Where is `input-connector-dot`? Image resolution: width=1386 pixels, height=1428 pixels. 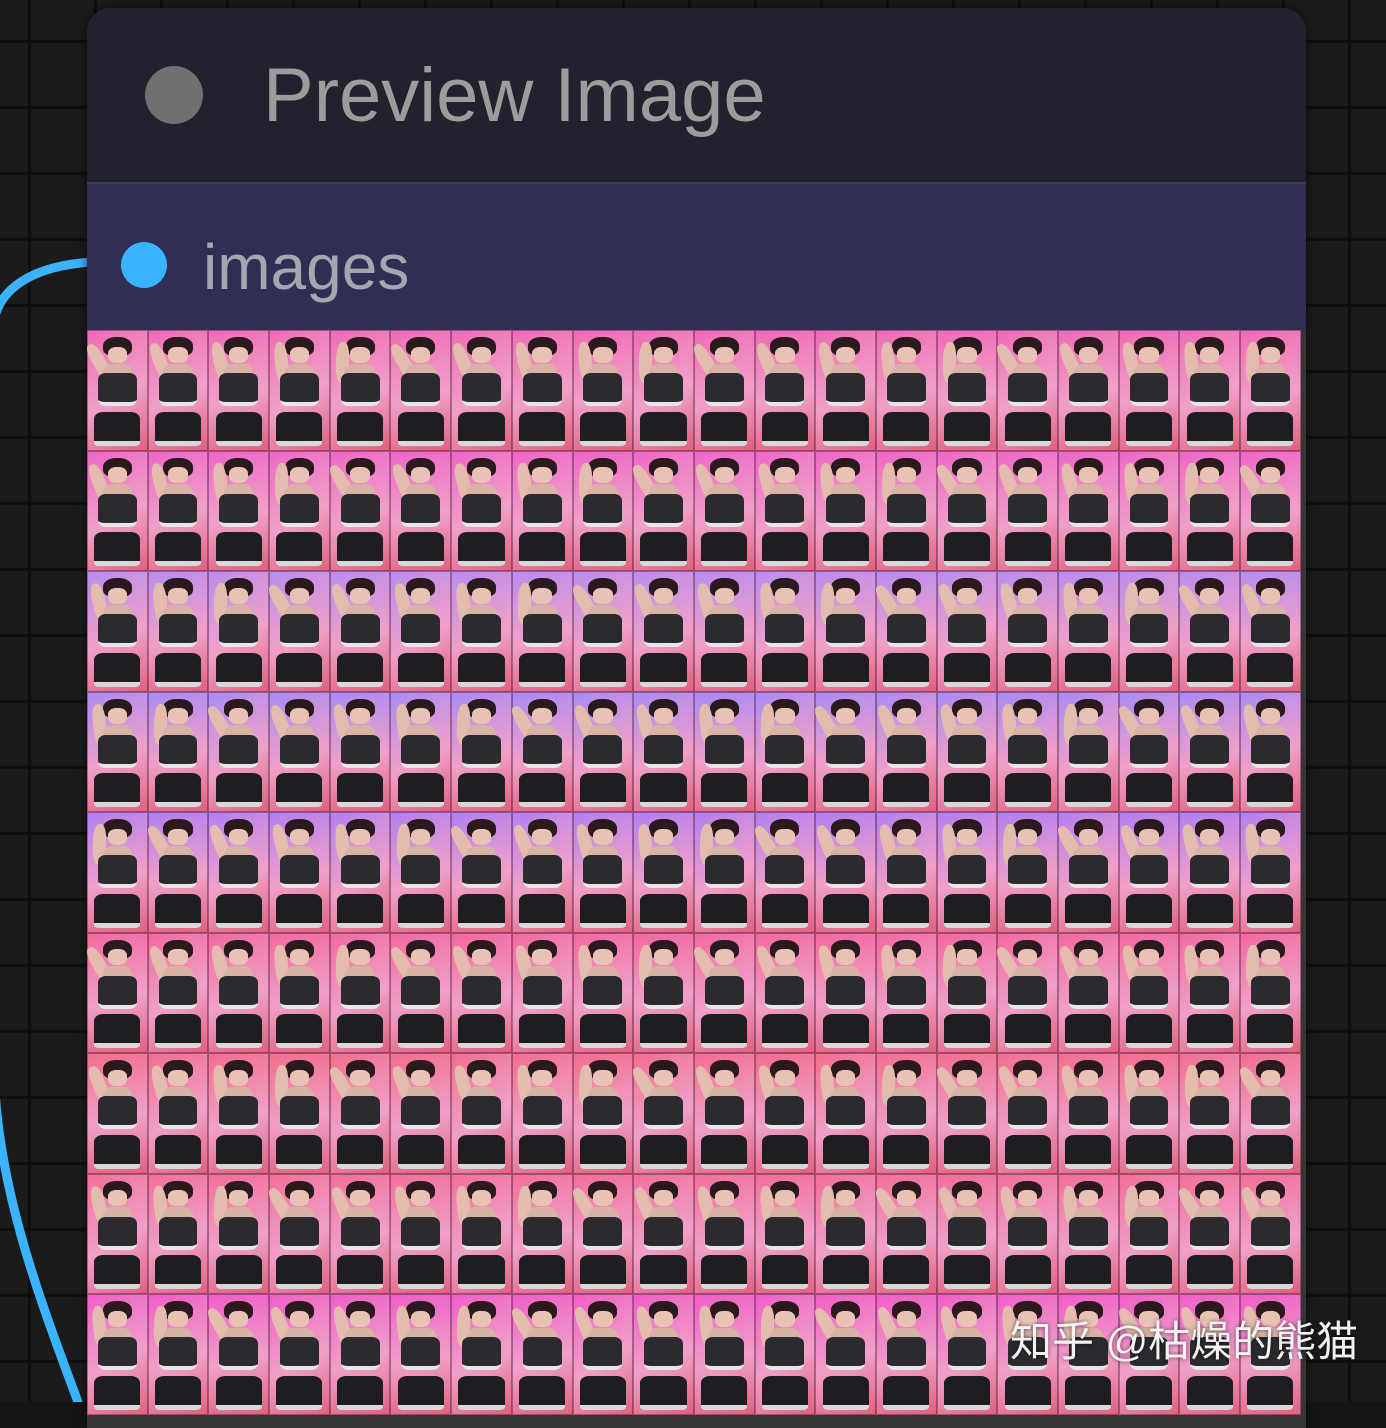
input-connector-dot is located at coordinates (144, 265).